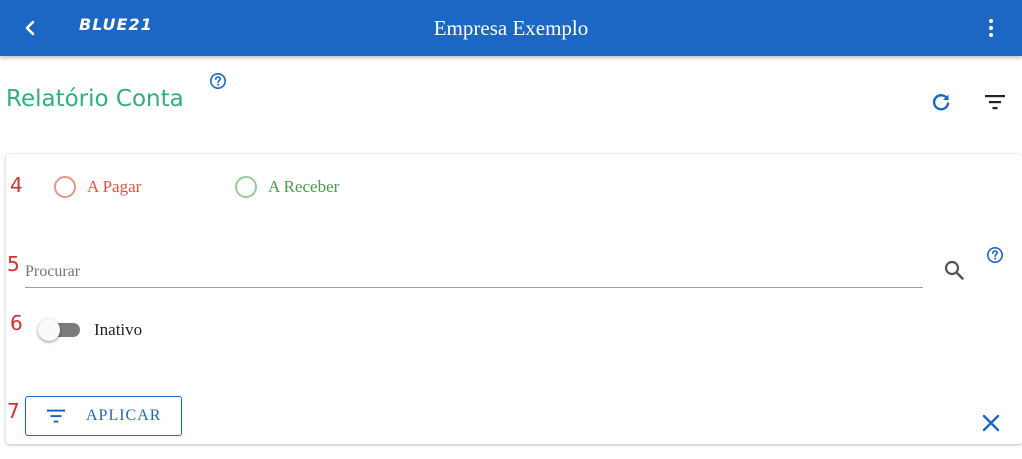 Image resolution: width=1022 pixels, height=459 pixels. I want to click on apply-button: APLICAR, so click(103, 416).